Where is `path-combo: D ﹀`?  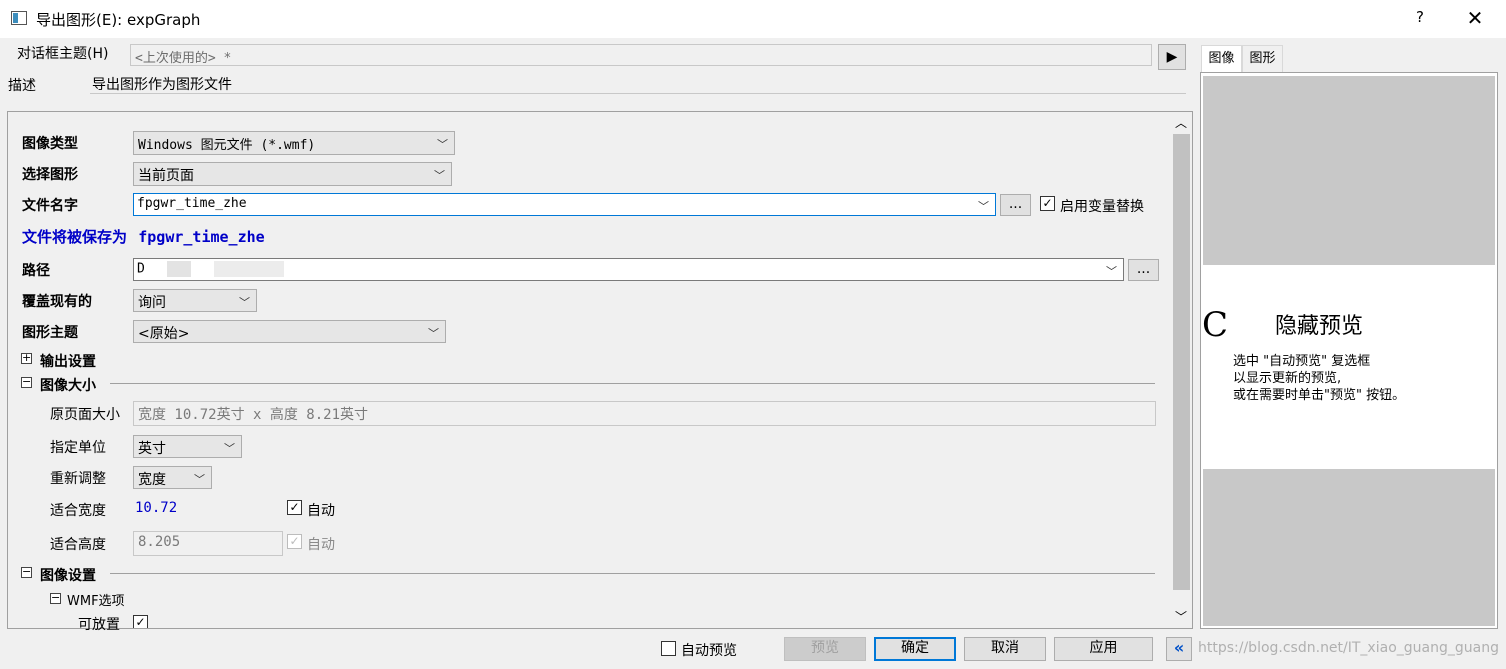 path-combo: D ﹀ is located at coordinates (628, 269).